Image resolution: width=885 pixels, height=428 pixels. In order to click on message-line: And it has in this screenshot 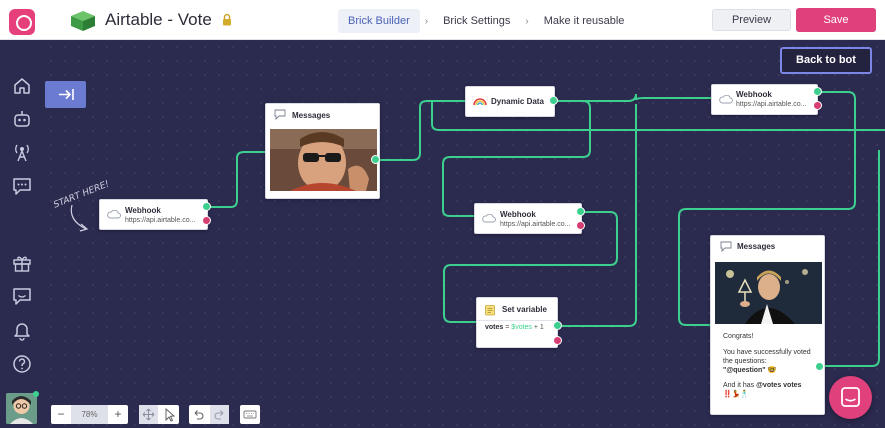, I will do `click(739, 385)`.